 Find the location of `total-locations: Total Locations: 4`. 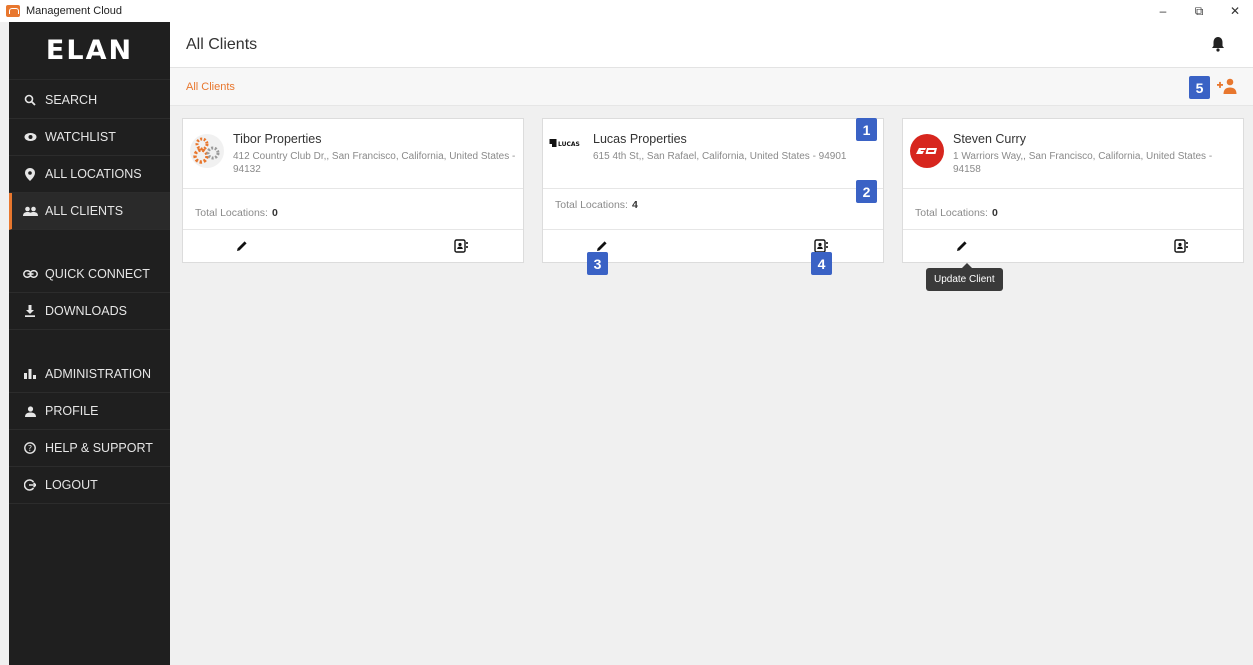

total-locations: Total Locations: 4 is located at coordinates (596, 205).